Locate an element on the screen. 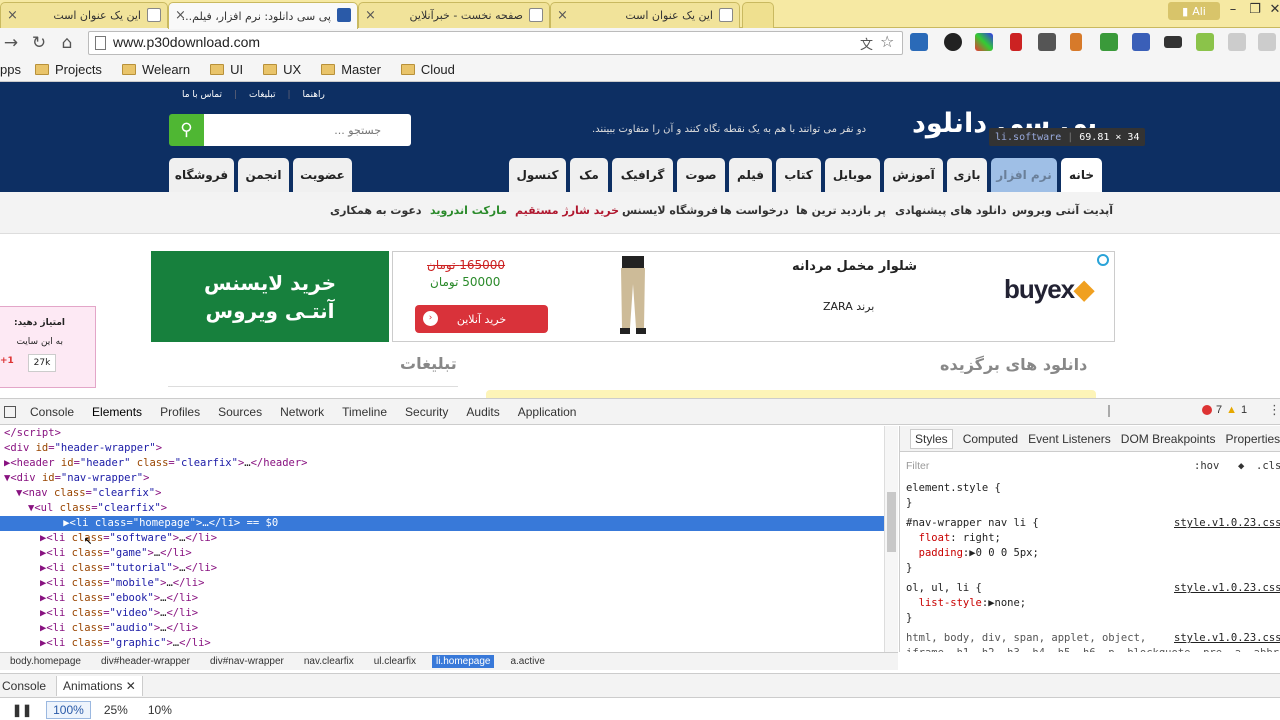 The image size is (1280, 720). browser-tab: × این یک عنوان است is located at coordinates (645, 15).